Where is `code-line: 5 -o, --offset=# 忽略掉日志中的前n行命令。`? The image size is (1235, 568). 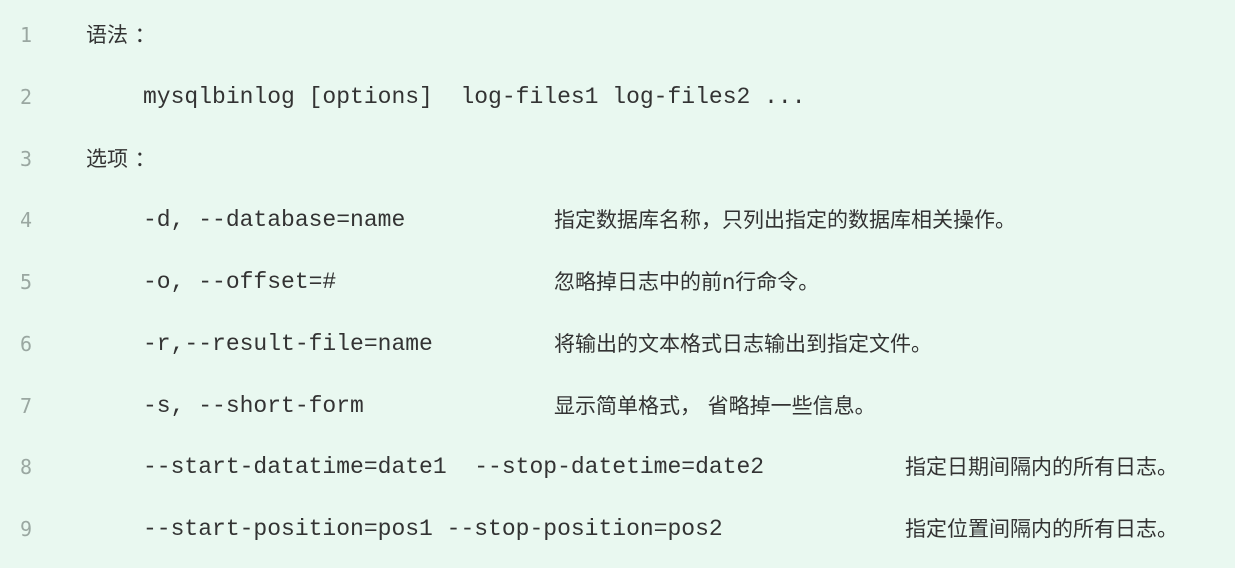
code-line: 5 -o, --offset=# 忽略掉日志中的前n行命令。 is located at coordinates (617, 282).